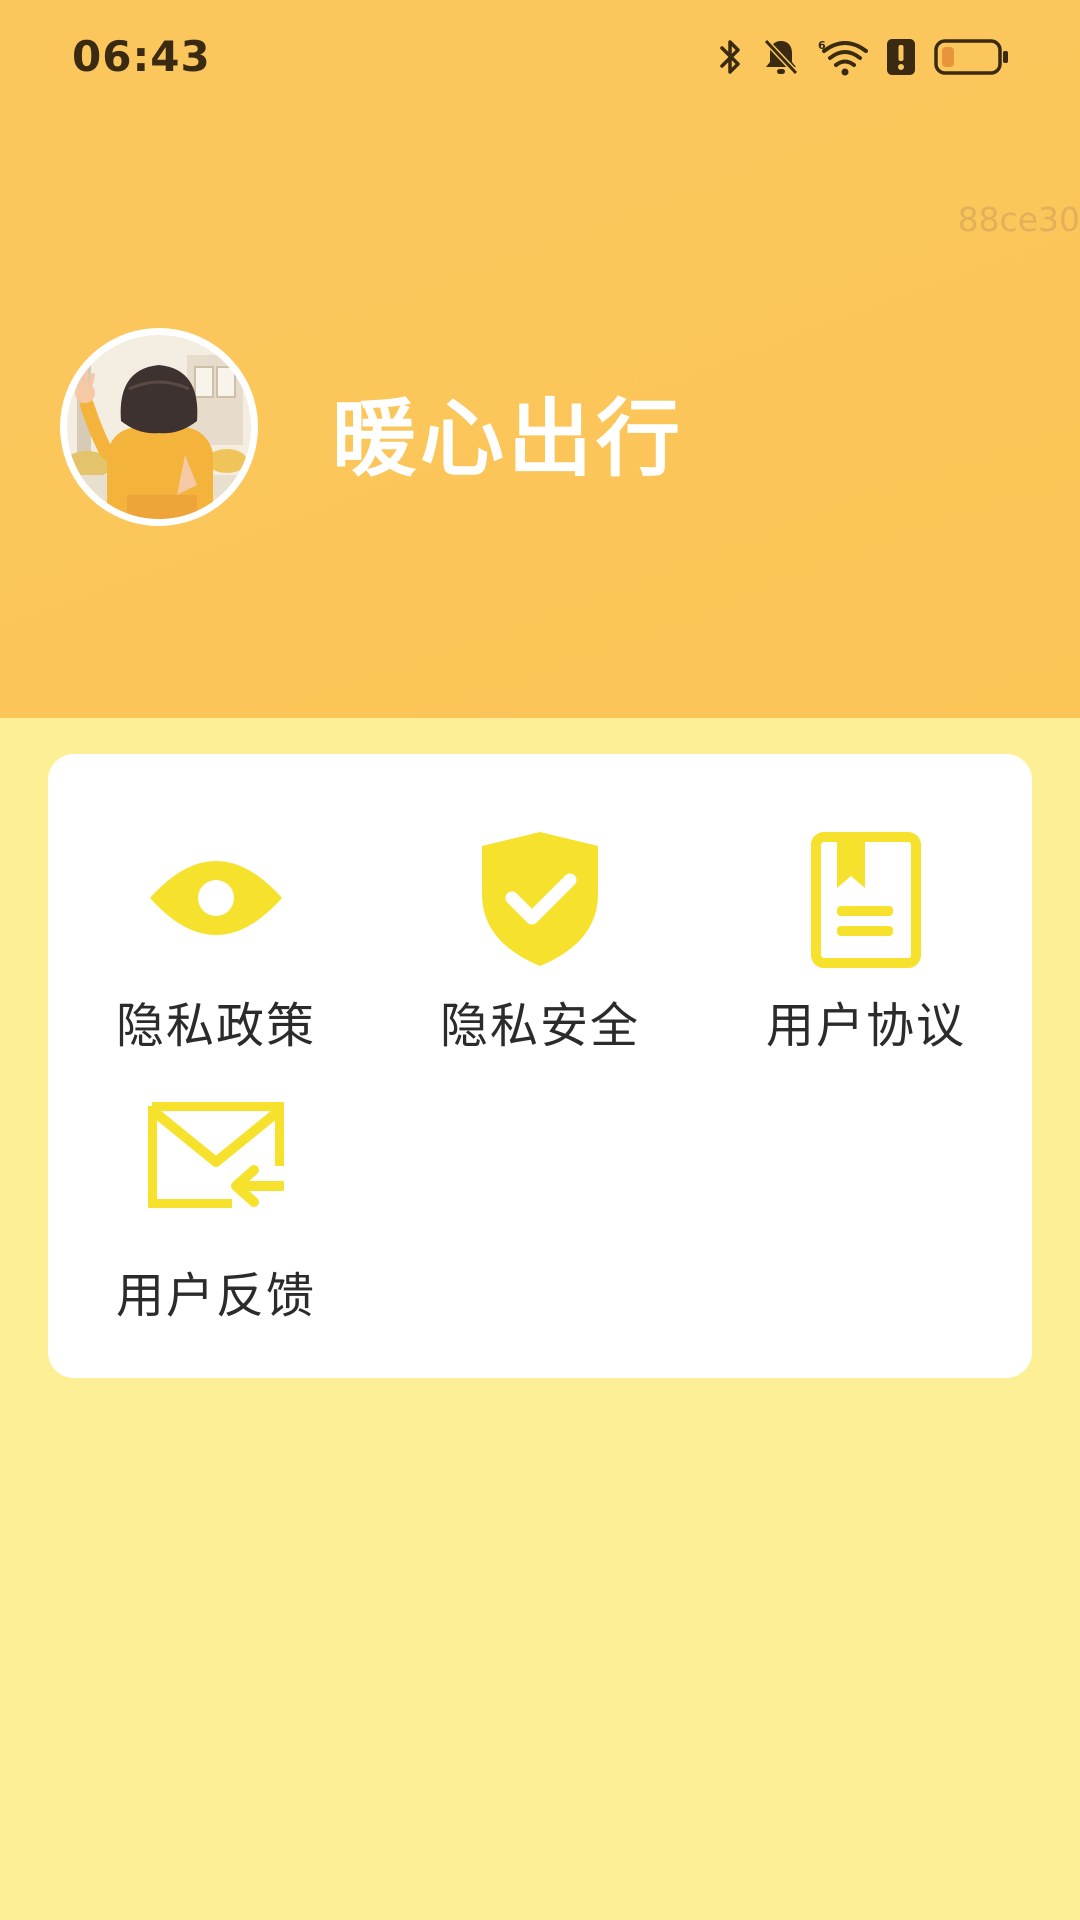  I want to click on menu-item-privacy-security: 隐私安全, so click(540, 904).